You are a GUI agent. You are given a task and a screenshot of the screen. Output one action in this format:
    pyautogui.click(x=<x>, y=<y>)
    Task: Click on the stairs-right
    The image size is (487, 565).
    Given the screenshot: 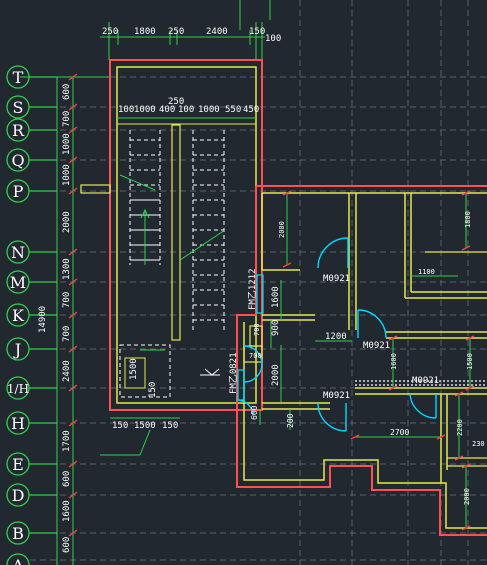 What is the action you would take?
    pyautogui.click(x=208, y=230)
    